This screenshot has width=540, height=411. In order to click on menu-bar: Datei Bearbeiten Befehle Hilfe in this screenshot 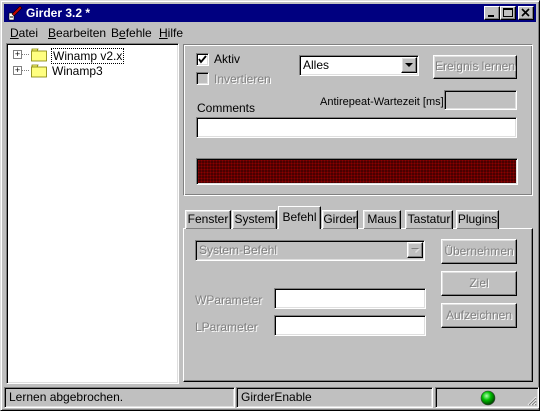, I will do `click(270, 32)`.